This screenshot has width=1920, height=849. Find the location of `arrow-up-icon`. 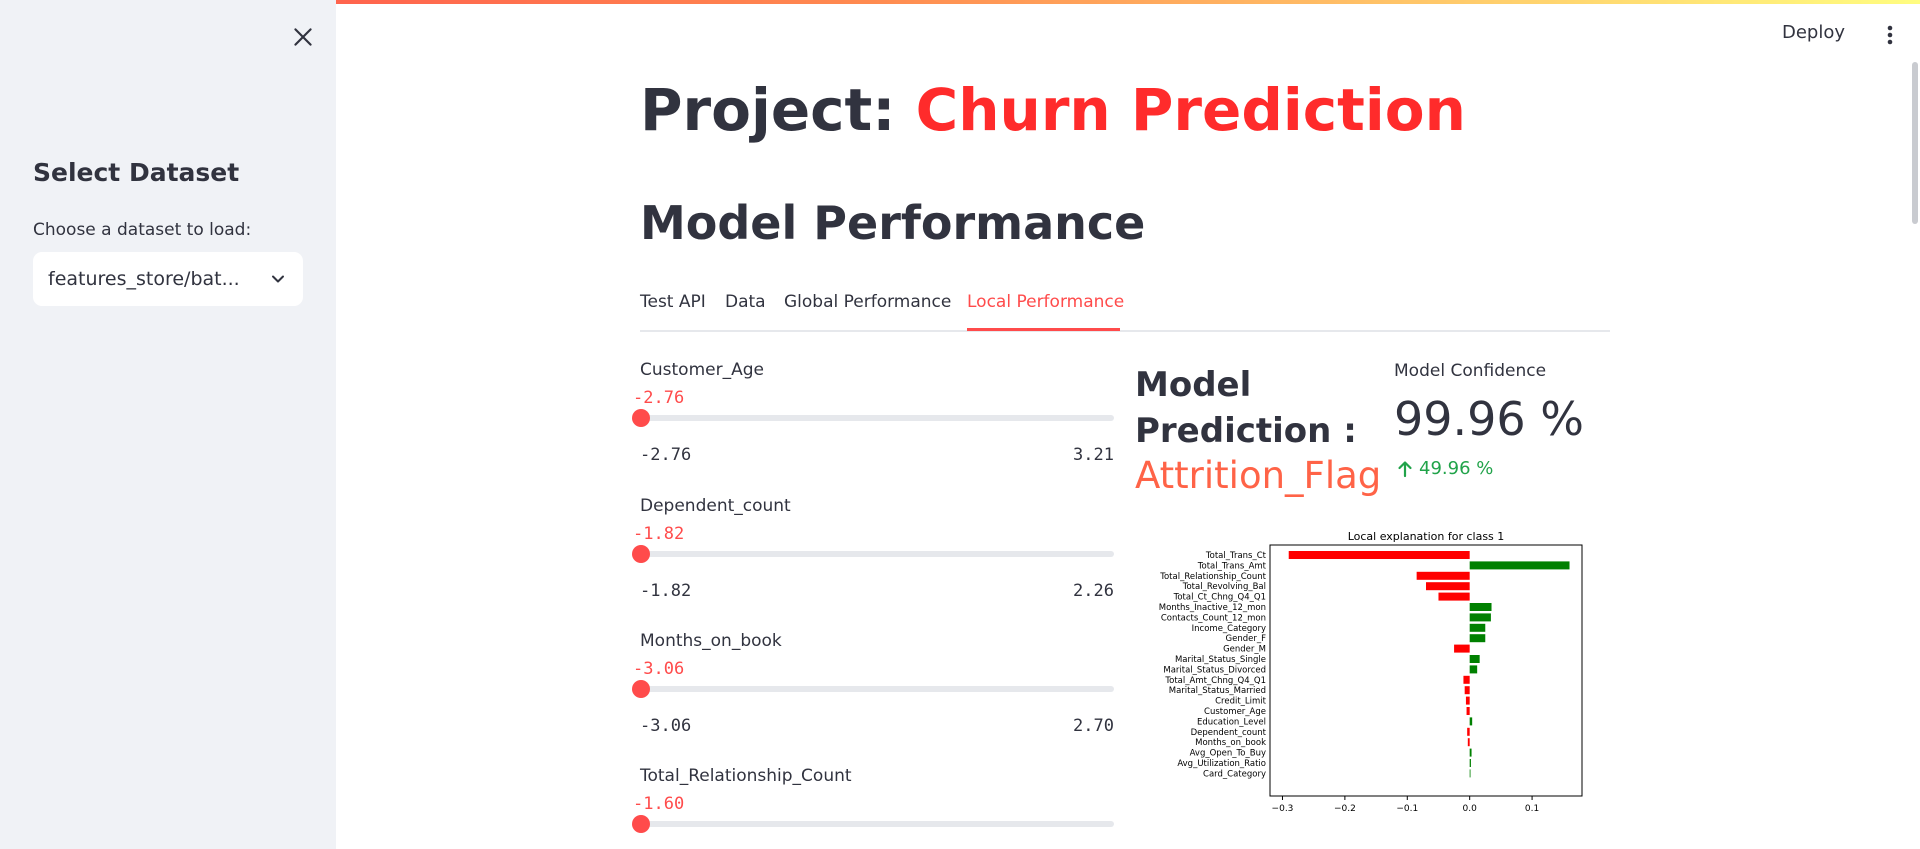

arrow-up-icon is located at coordinates (1405, 468).